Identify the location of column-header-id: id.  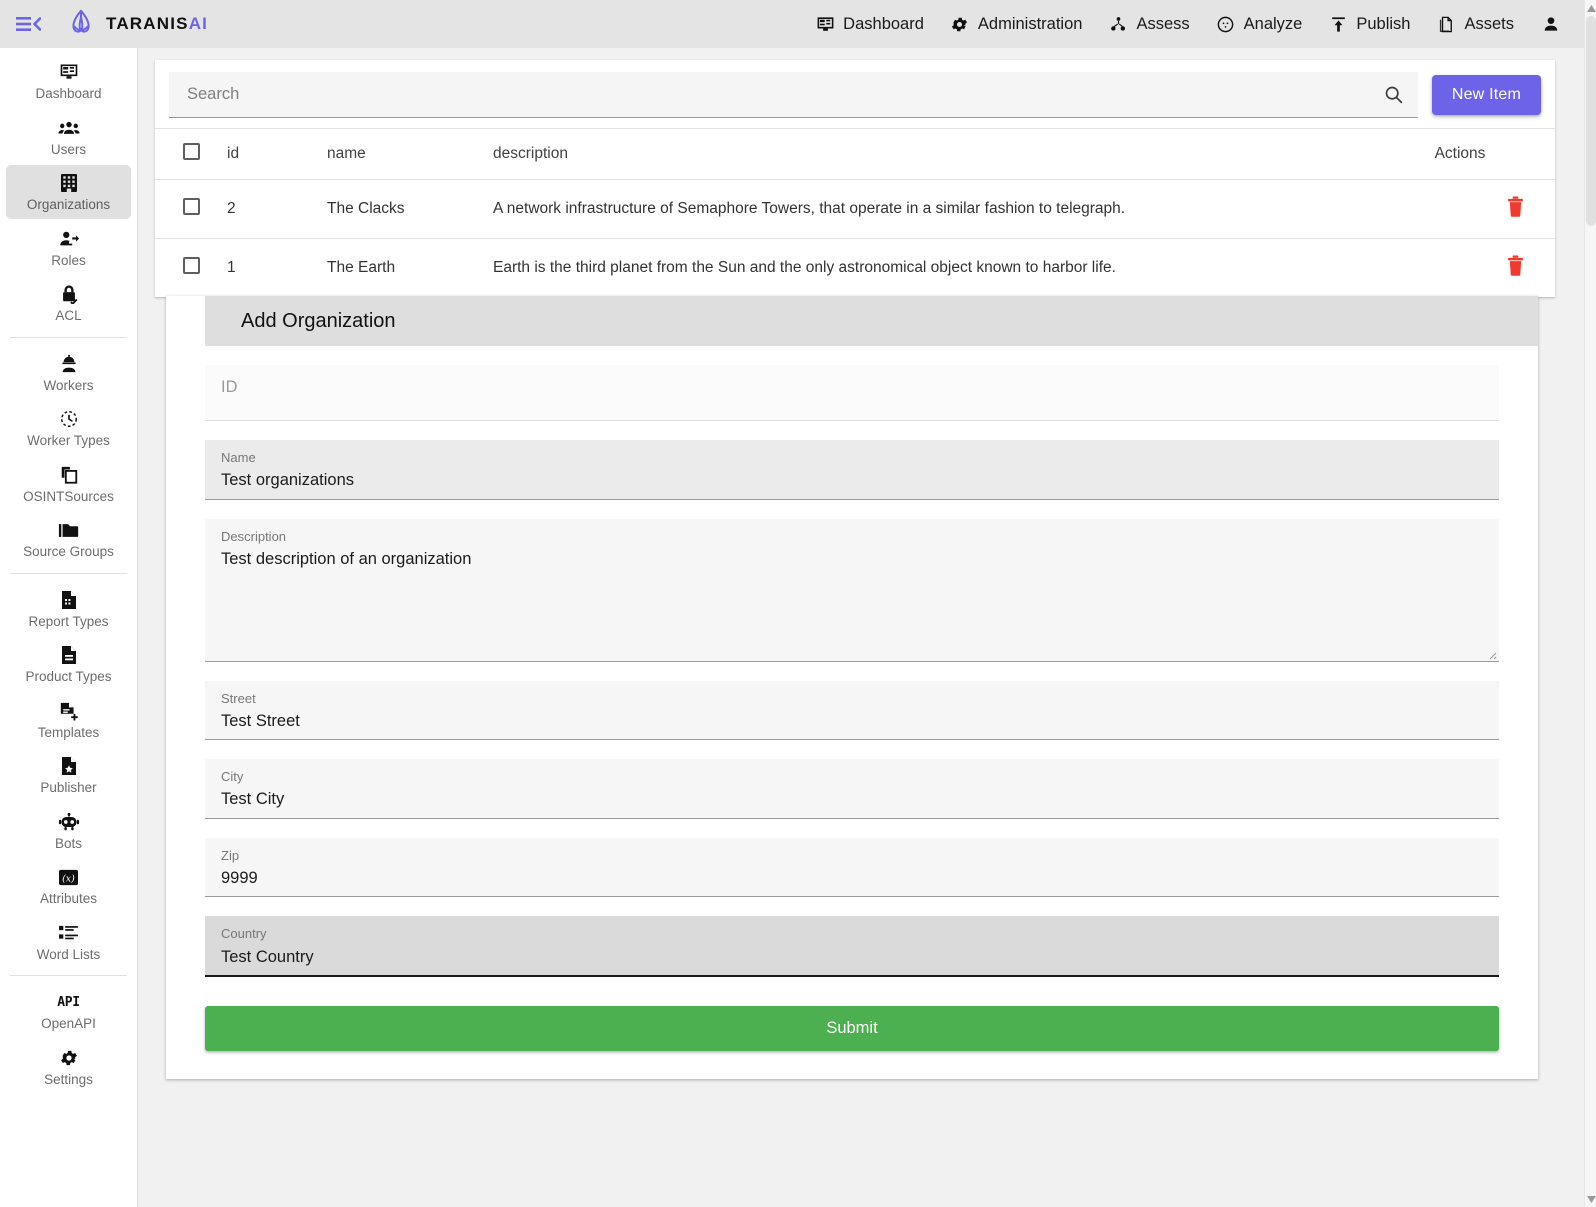
(277, 154).